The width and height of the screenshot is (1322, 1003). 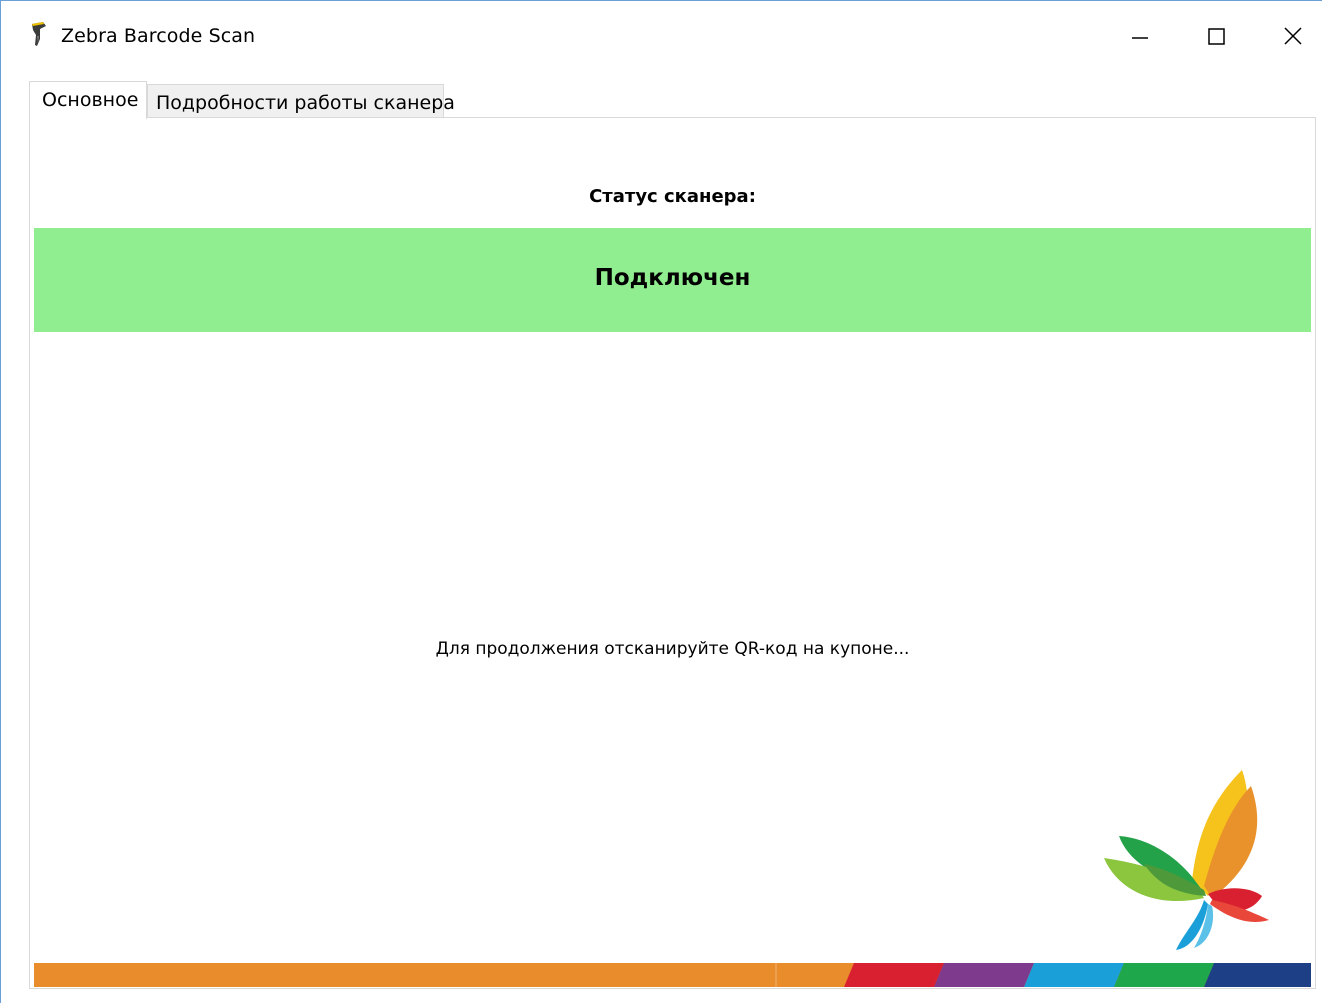 What do you see at coordinates (672, 196) in the screenshot?
I see `scanner-status-label: Статус сканера:` at bounding box center [672, 196].